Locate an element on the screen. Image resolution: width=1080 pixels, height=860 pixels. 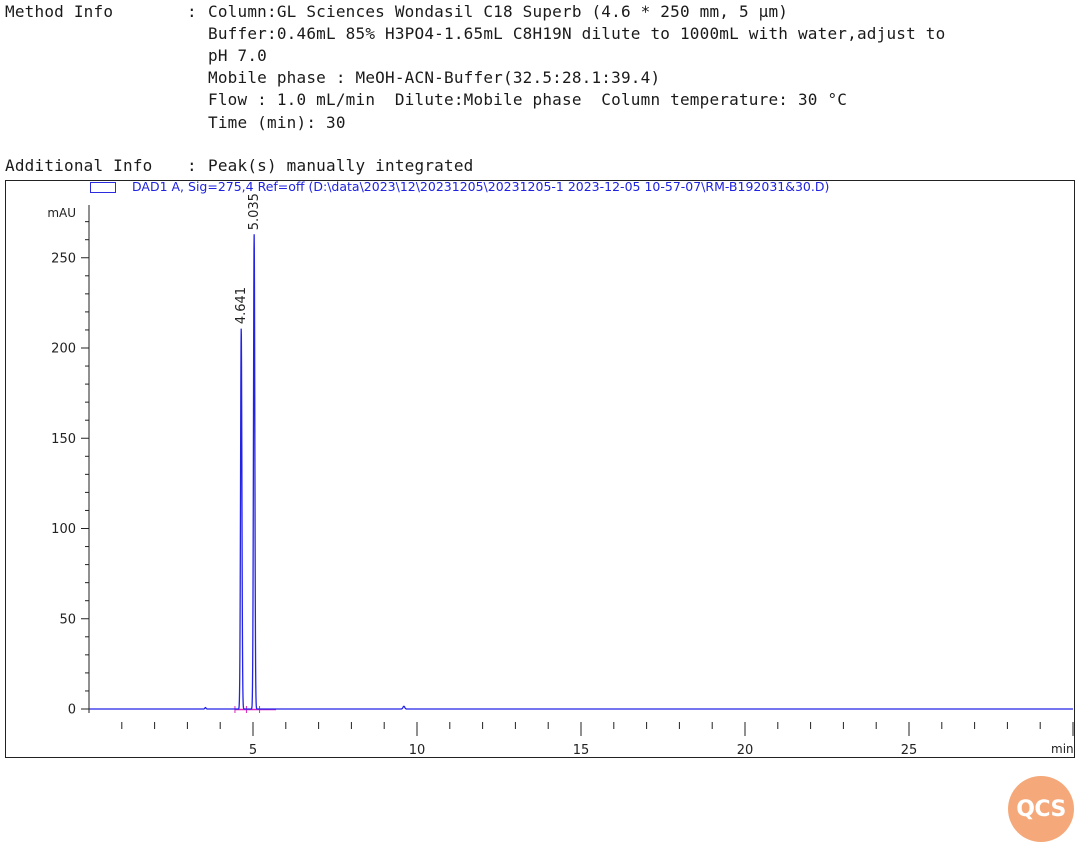
y-tick-label: 250 is located at coordinates (63, 258).